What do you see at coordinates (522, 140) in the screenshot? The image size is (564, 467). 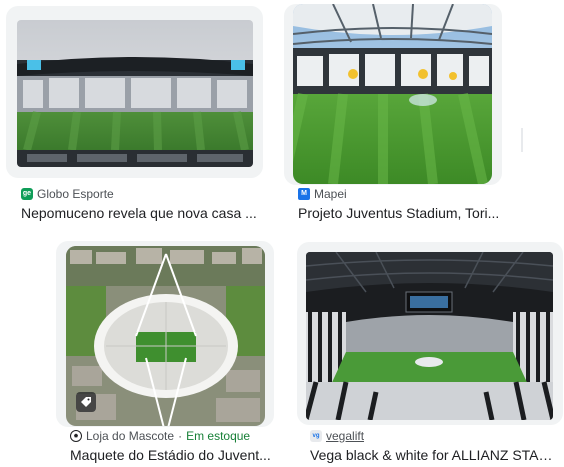 I see `scroll-indicator` at bounding box center [522, 140].